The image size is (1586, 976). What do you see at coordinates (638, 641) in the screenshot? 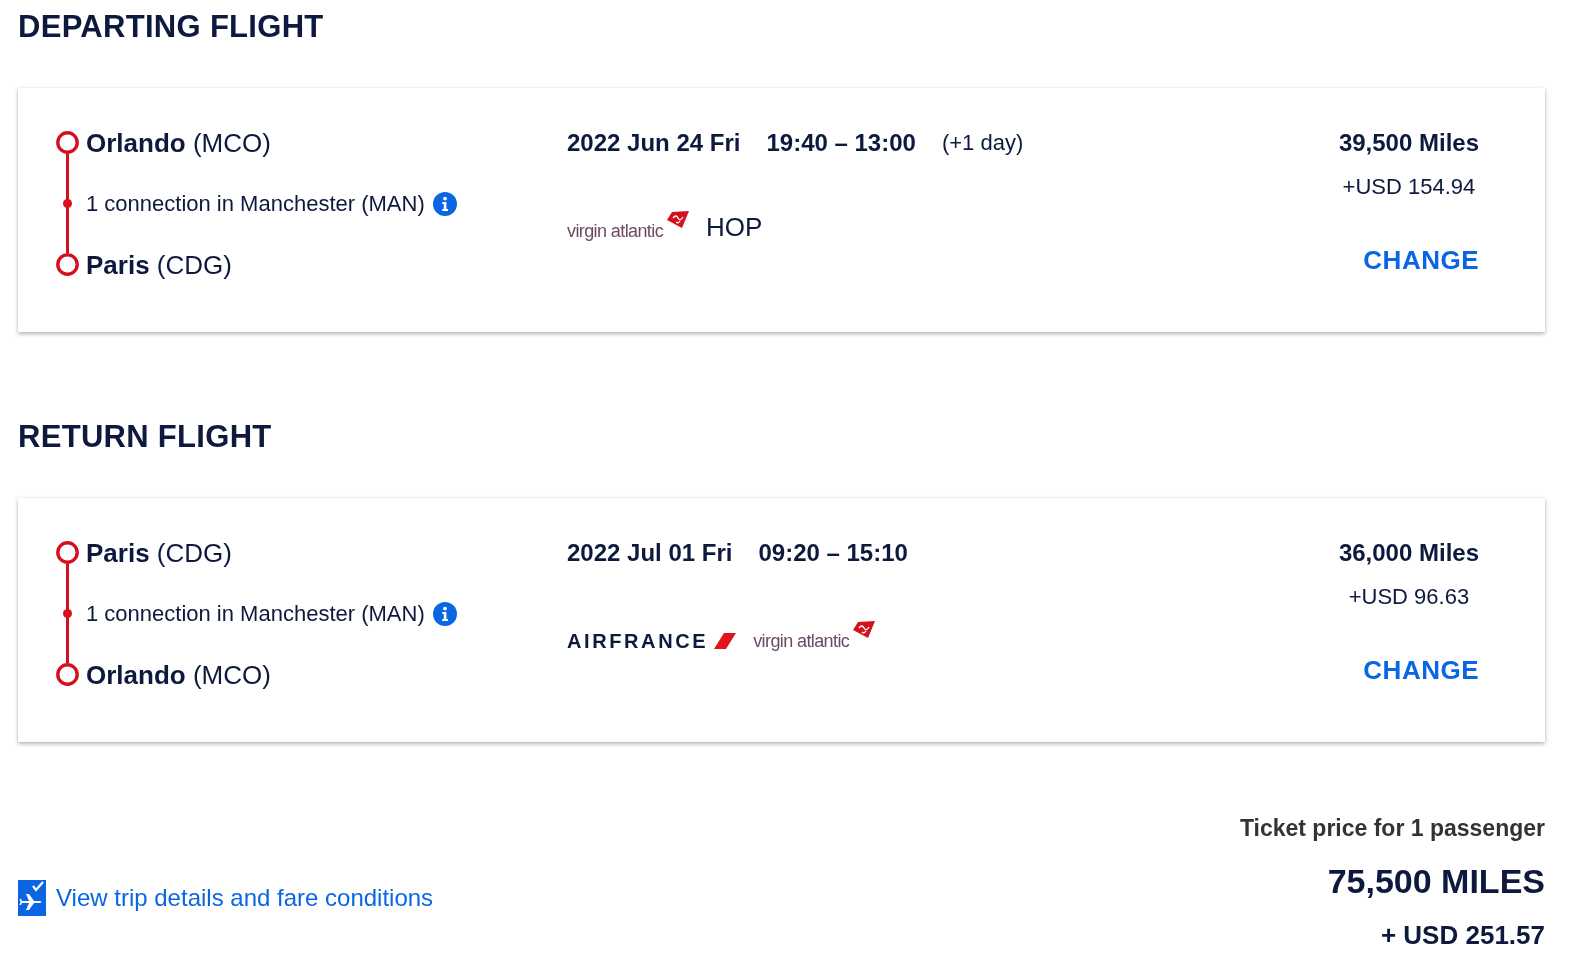
I see `airline-name: AIRFRANCE` at bounding box center [638, 641].